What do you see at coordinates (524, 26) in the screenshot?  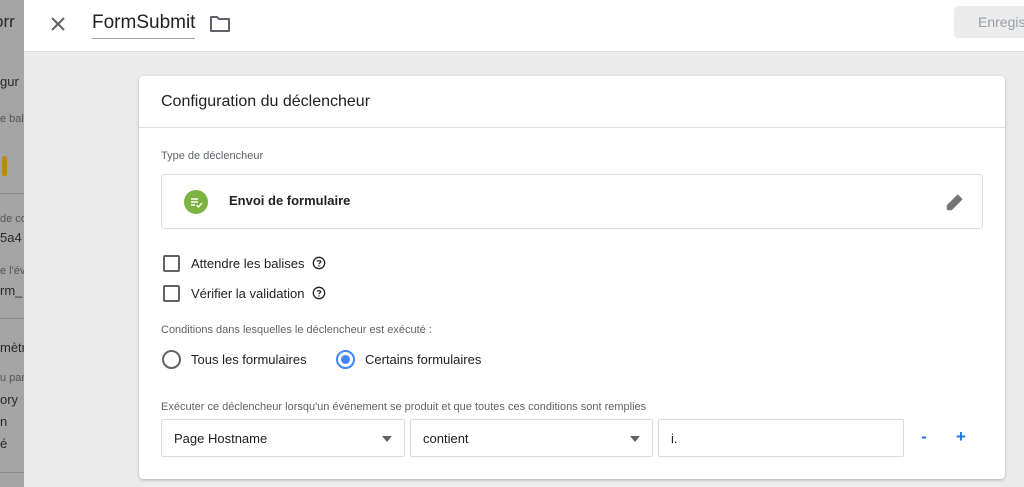 I see `top-bar: FormSubmit Enregistrer` at bounding box center [524, 26].